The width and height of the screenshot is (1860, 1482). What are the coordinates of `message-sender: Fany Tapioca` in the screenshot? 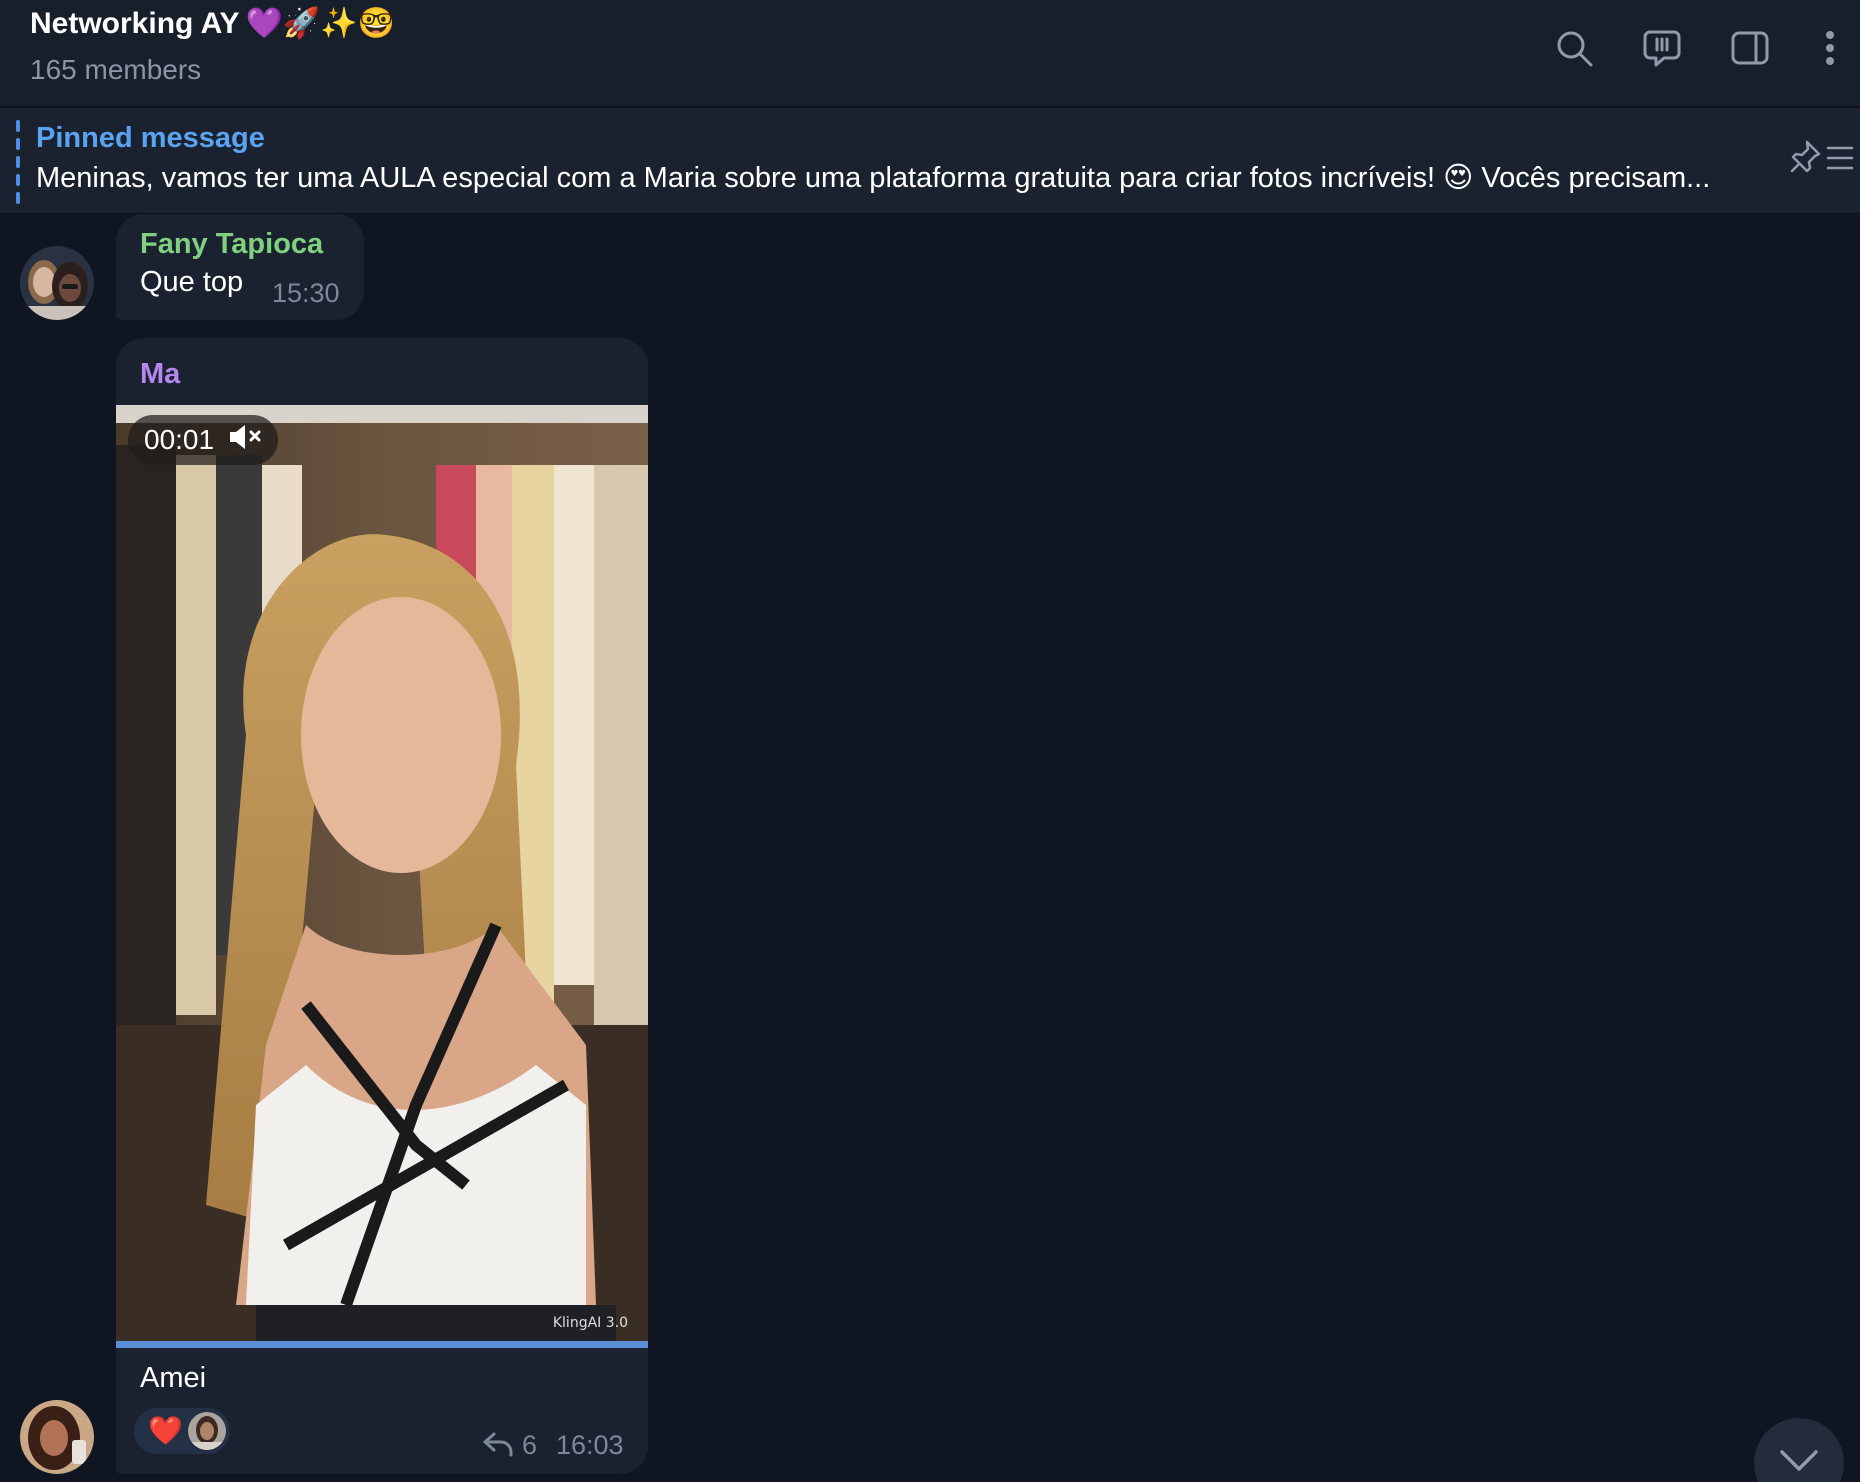 It's located at (231, 244).